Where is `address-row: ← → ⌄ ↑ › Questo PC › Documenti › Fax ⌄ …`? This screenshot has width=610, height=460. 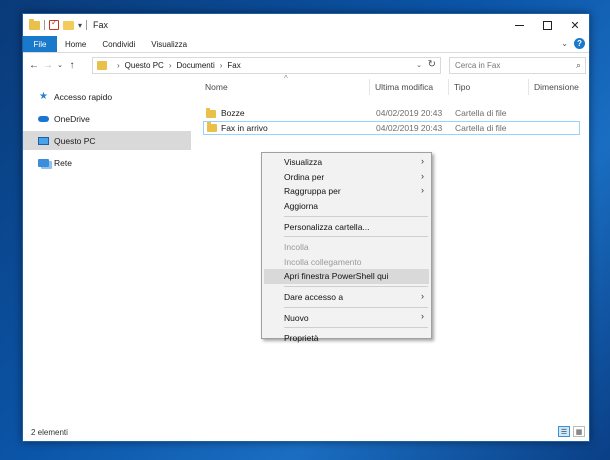
address-row: ← → ⌄ ↑ › Questo PC › Documenti › Fax ⌄ … is located at coordinates (306, 65).